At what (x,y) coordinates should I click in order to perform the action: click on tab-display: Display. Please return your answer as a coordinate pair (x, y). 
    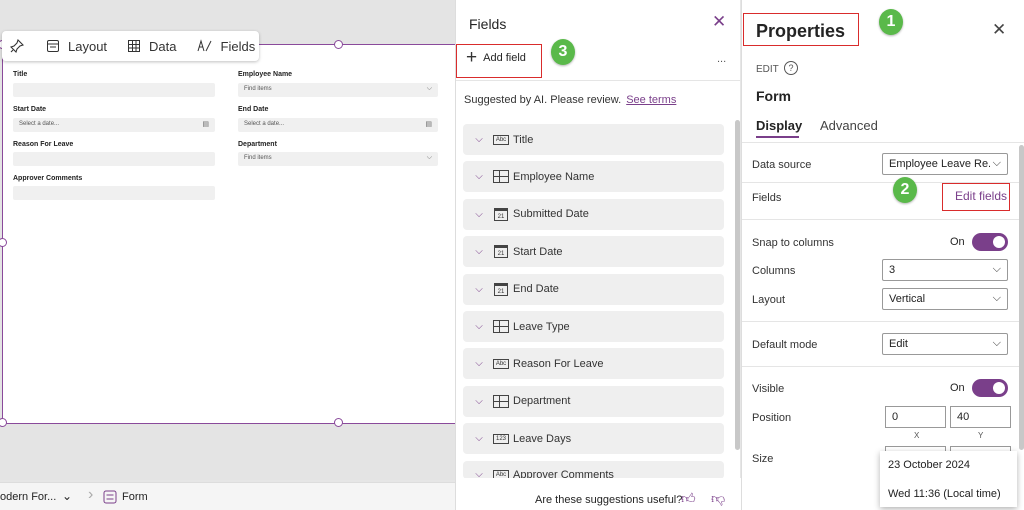
    Looking at the image, I should click on (779, 125).